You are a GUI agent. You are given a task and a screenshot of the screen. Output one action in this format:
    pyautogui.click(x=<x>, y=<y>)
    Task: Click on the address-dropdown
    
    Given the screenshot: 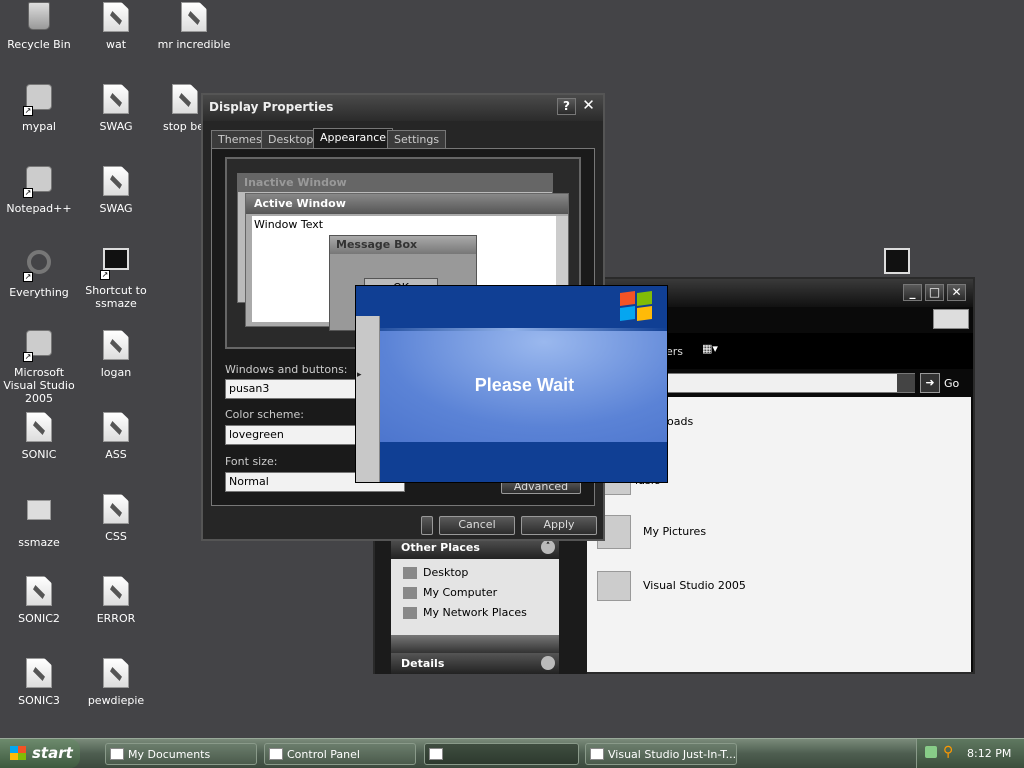 What is the action you would take?
    pyautogui.click(x=906, y=383)
    